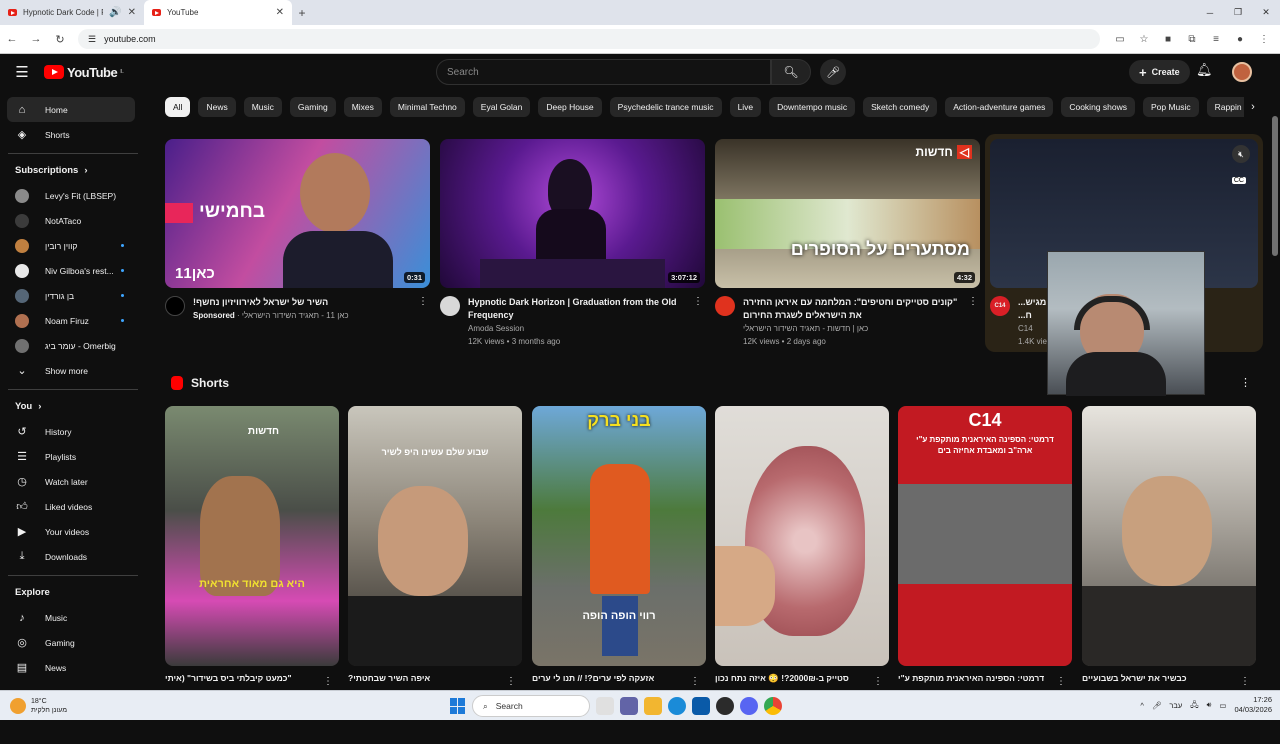 This screenshot has width=1280, height=744. I want to click on filter-chip: Gaming, so click(312, 107).